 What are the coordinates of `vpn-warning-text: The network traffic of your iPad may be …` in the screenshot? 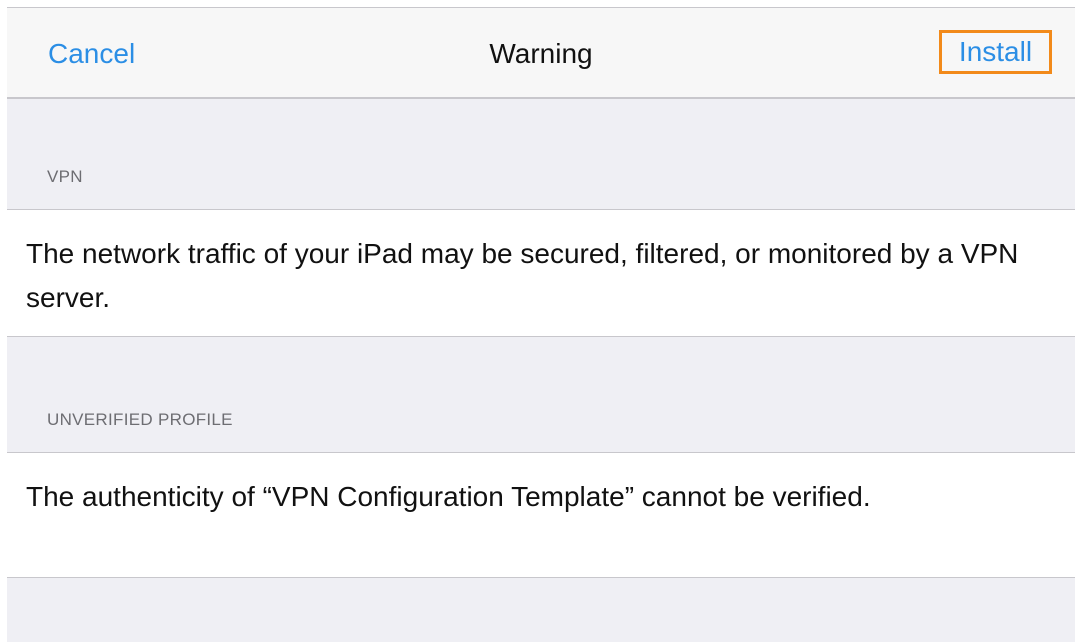 It's located at (522, 275).